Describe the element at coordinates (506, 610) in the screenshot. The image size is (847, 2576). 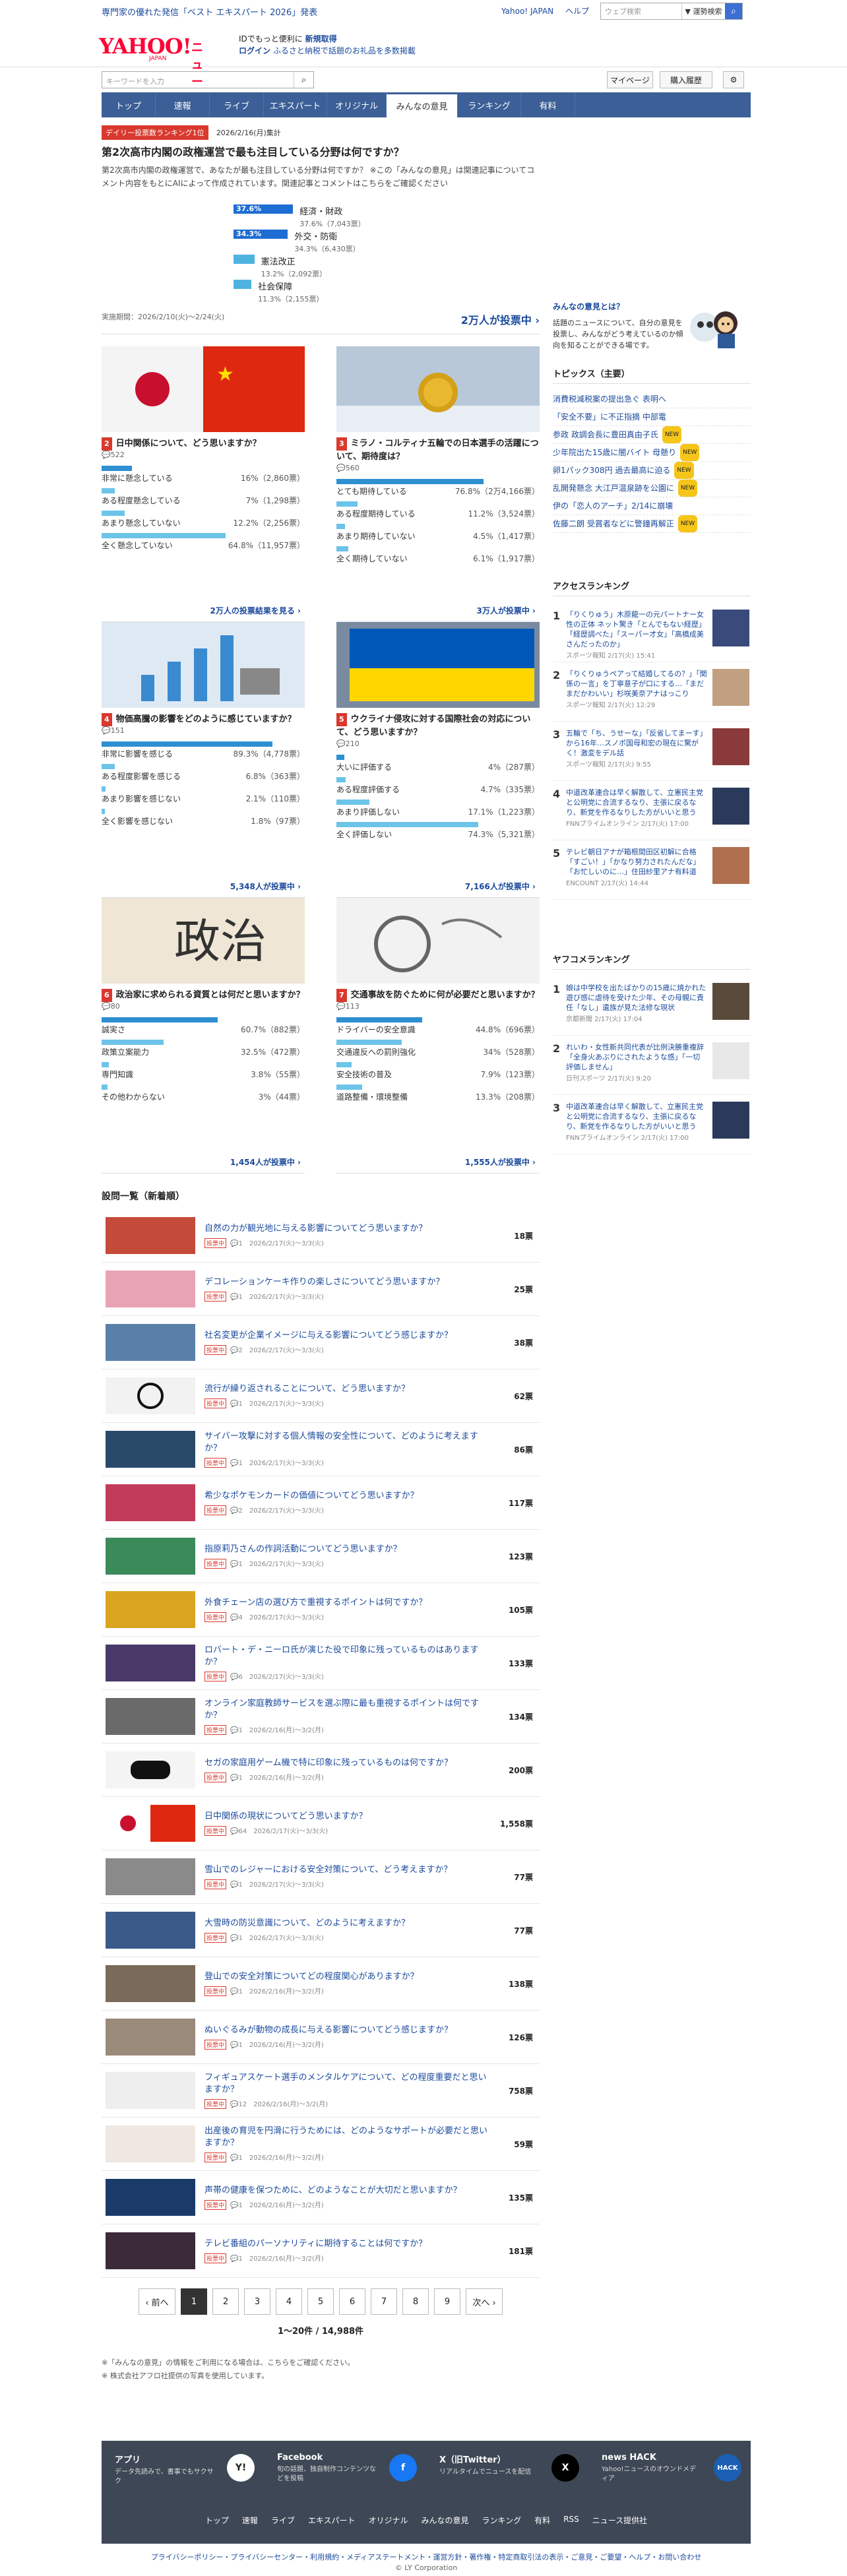
I see `poll-vote-total: 3万人が投票中 ›` at that location.